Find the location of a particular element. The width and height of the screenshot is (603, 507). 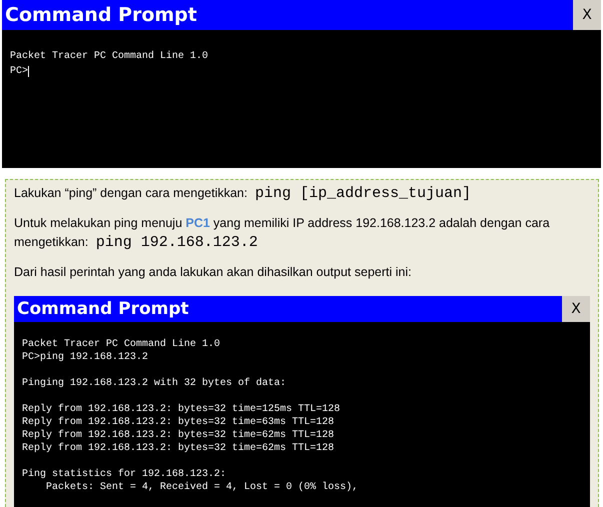

instruction-text: Untuk melakukan ping menuju PC1 yang memiliki IP address 192.168.123.2 adalah dengan cara mengetikkan: ping 192.168.123.2 is located at coordinates (282, 233).